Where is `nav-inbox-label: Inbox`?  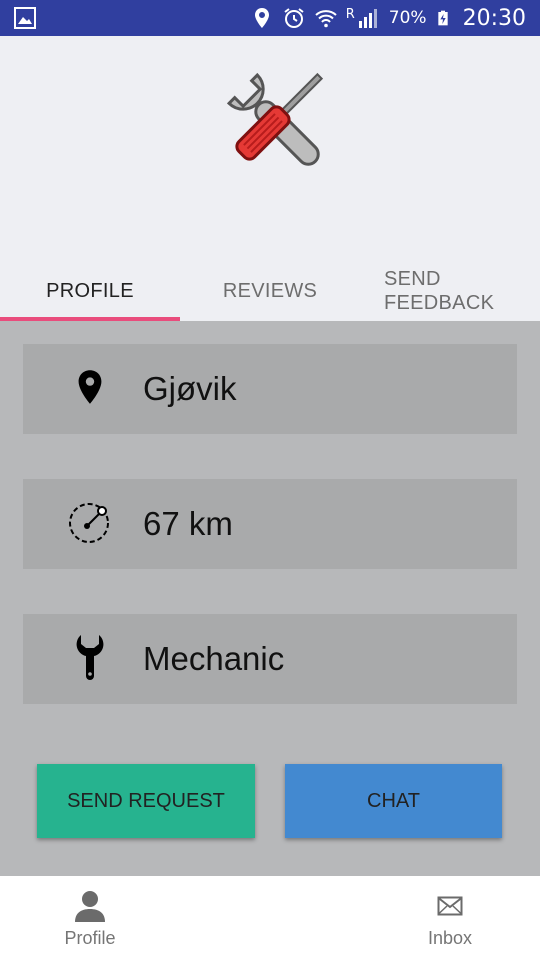 nav-inbox-label: Inbox is located at coordinates (450, 938).